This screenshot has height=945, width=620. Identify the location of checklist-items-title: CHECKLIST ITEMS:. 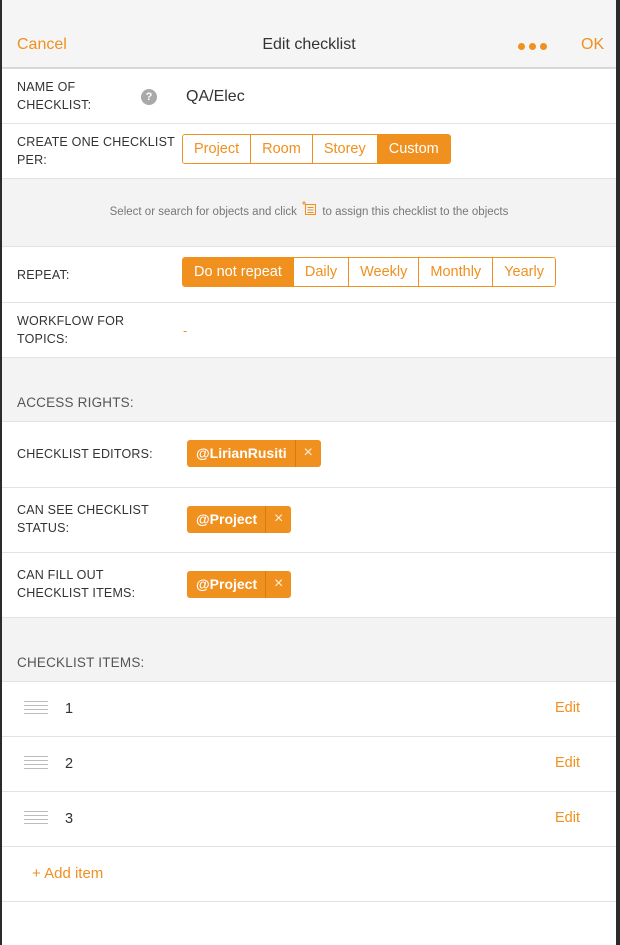
(81, 662).